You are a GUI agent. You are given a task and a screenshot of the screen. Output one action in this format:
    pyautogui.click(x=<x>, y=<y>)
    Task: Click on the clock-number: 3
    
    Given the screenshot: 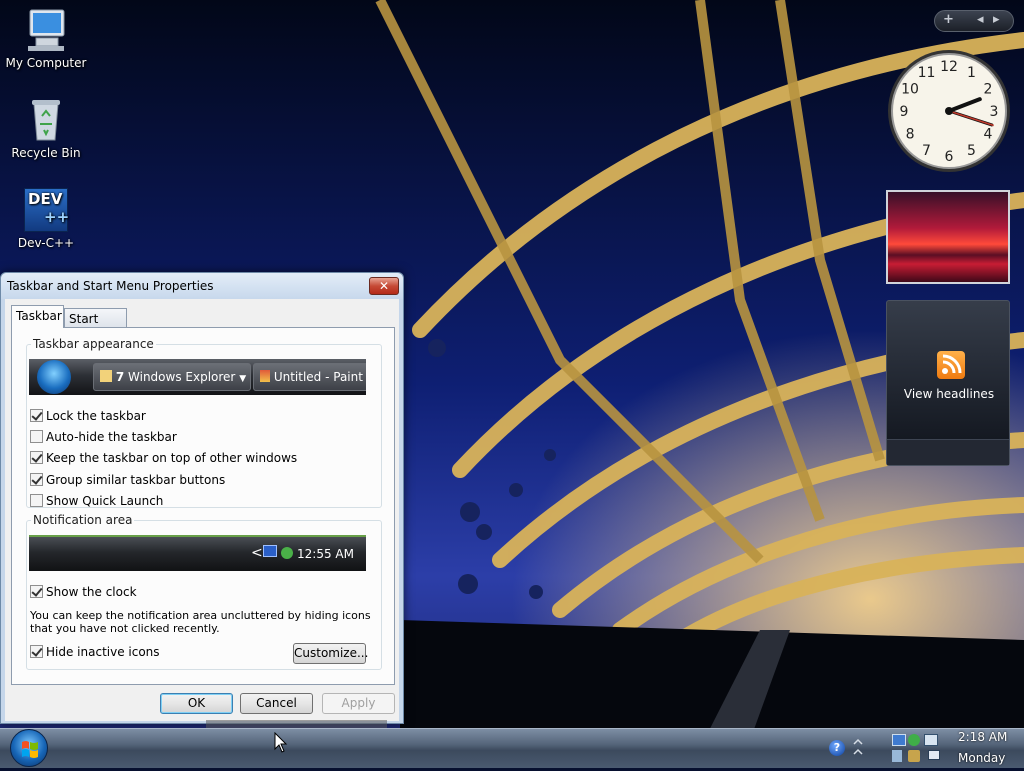 What is the action you would take?
    pyautogui.click(x=994, y=112)
    